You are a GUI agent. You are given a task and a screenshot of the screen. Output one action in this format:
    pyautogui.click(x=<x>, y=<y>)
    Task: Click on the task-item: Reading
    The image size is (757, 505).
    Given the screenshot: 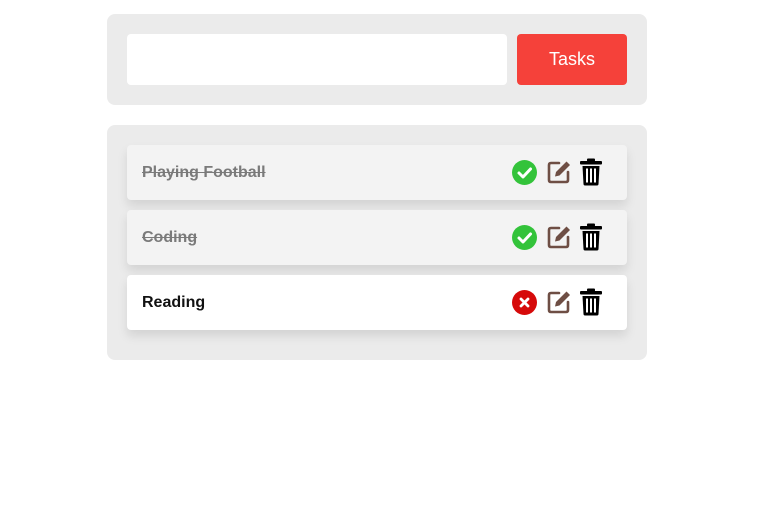 What is the action you would take?
    pyautogui.click(x=377, y=302)
    